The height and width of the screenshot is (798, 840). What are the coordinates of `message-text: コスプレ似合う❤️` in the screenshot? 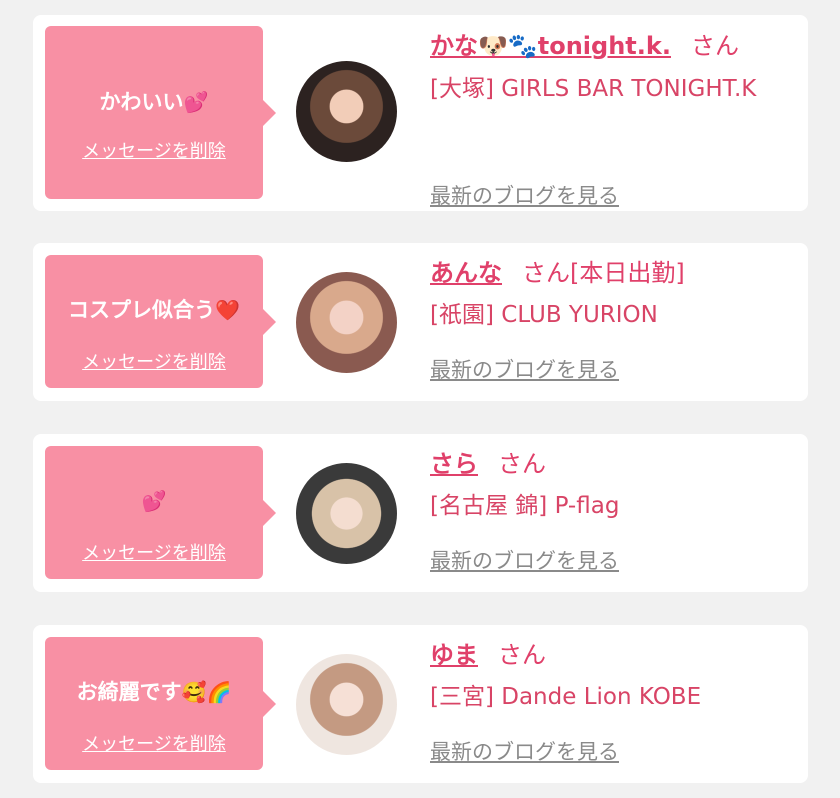 It's located at (154, 310).